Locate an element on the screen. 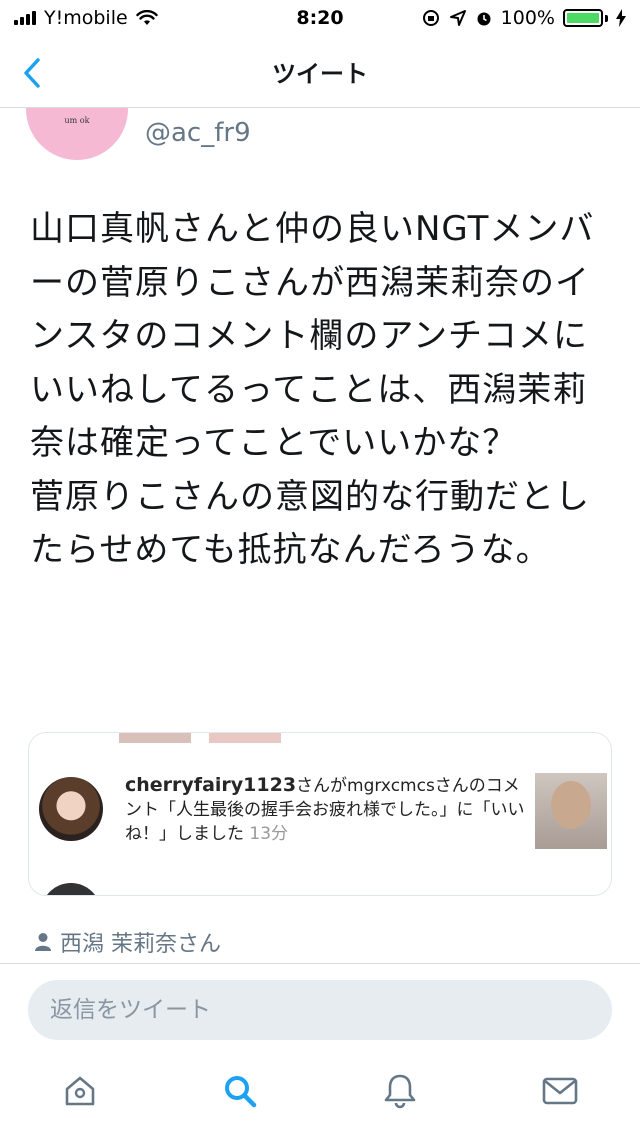 This screenshot has width=640, height=1138. messages-icon is located at coordinates (560, 1090).